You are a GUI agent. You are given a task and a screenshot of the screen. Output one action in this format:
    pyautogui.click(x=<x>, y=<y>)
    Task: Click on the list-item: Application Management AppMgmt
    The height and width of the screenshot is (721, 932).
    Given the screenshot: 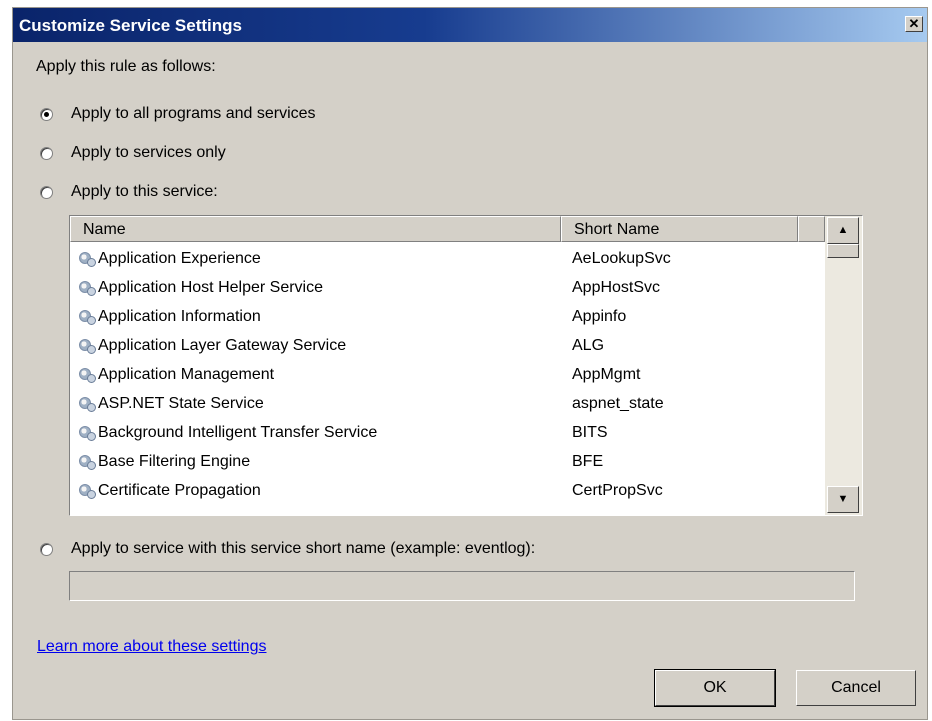 What is the action you would take?
    pyautogui.click(x=447, y=374)
    